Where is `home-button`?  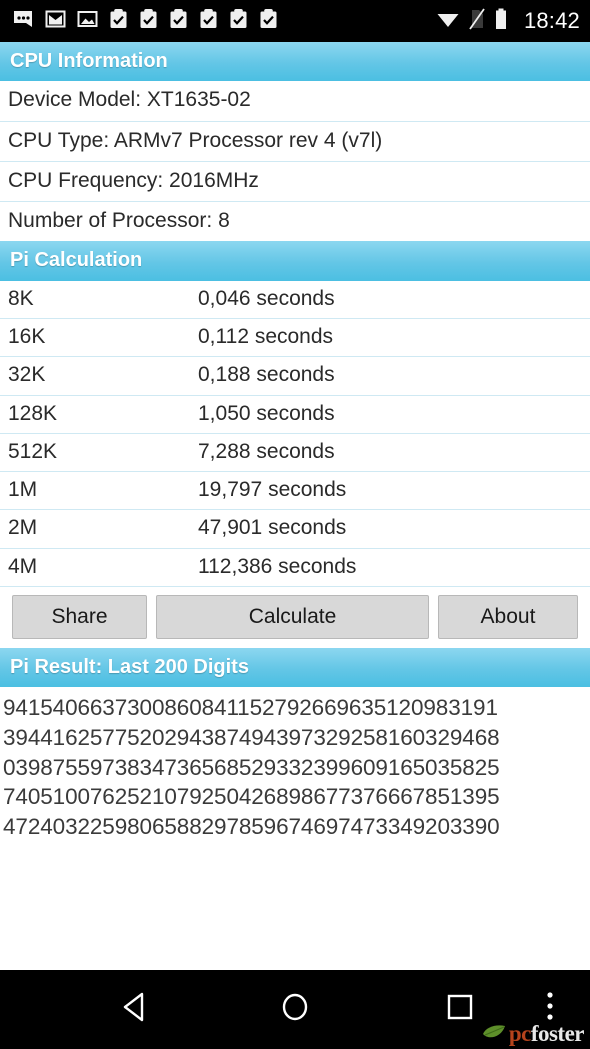
home-button is located at coordinates (295, 1010).